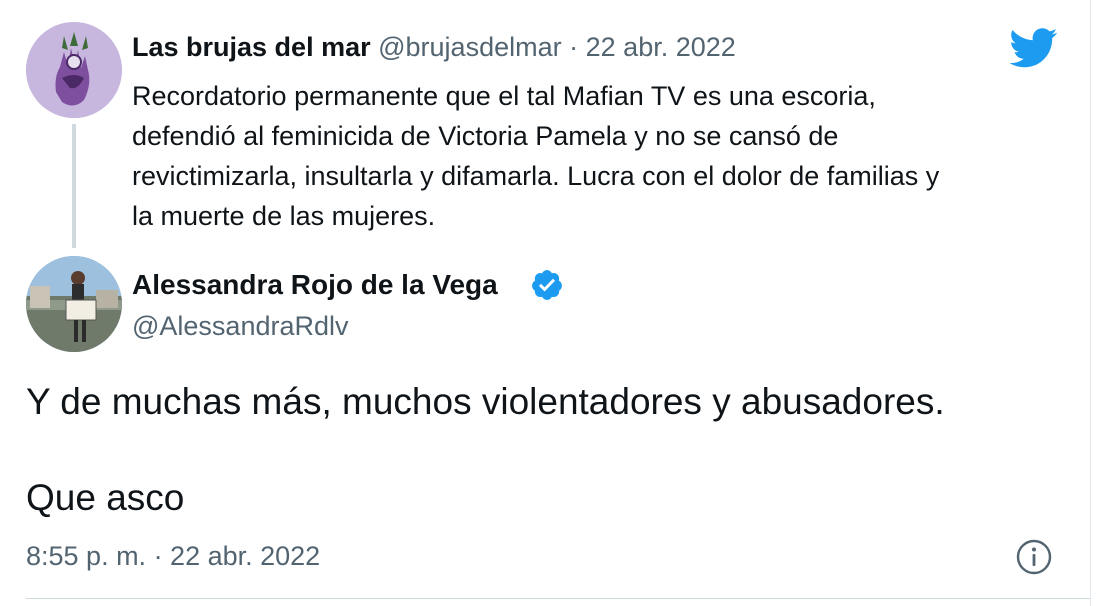 This screenshot has height=606, width=1114. What do you see at coordinates (284, 216) in the screenshot?
I see `quoted-text-line: la muerte de las mujeres.` at bounding box center [284, 216].